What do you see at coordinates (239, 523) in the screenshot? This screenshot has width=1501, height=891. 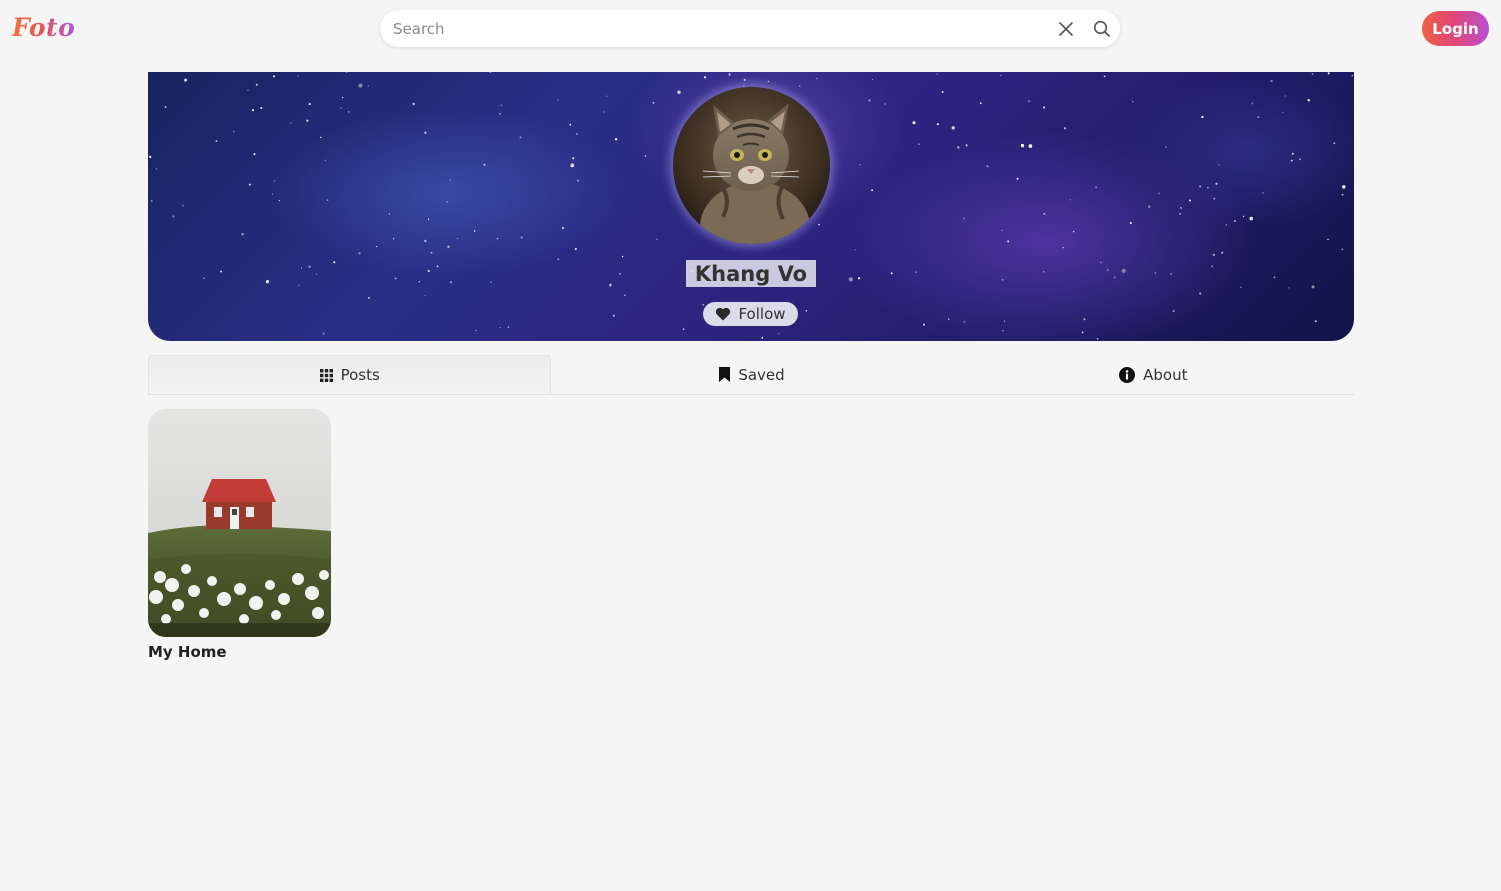 I see `post-thumbnail-image` at bounding box center [239, 523].